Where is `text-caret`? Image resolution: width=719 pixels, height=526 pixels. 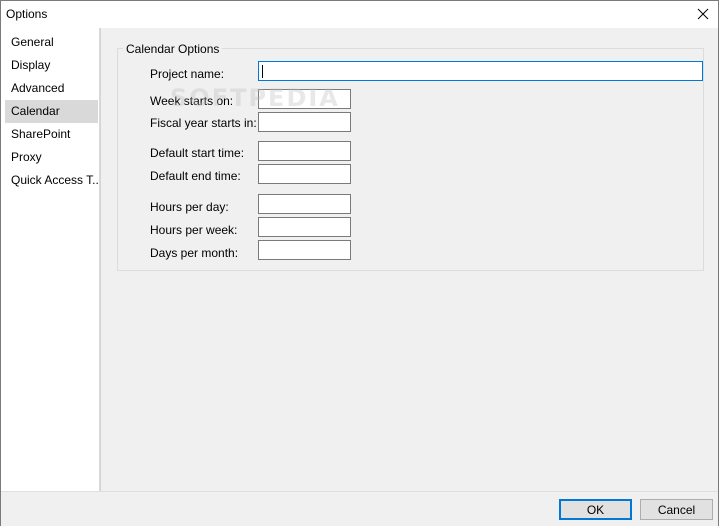 text-caret is located at coordinates (262, 71).